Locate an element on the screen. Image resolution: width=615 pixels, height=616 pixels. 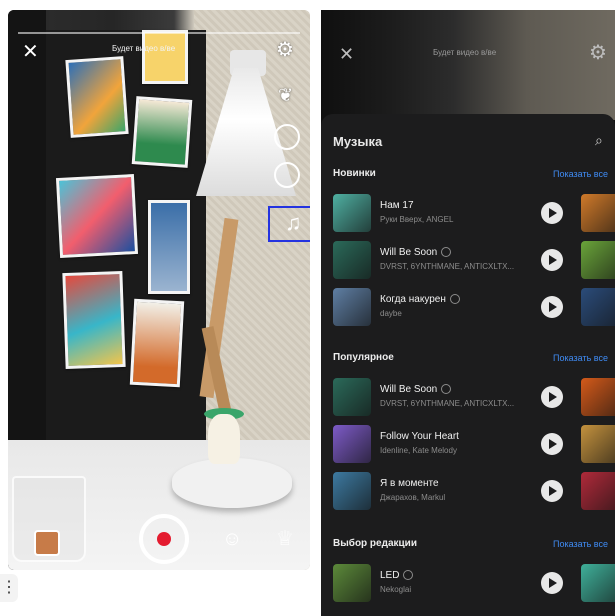
figurine is located at coordinates (224, 439).